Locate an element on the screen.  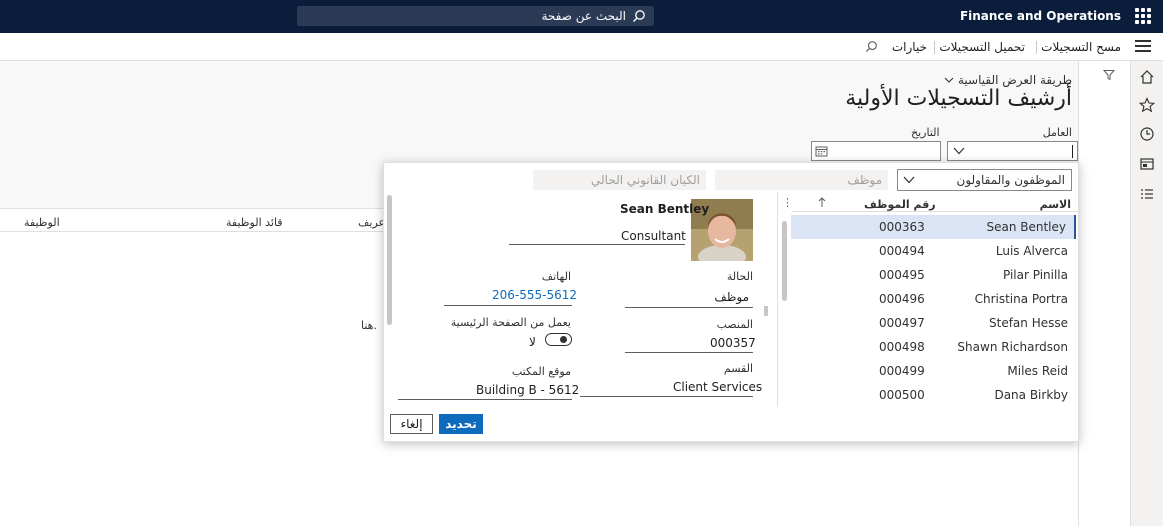
legal-entity-filter-field: الكيان القانوني الحالي is located at coordinates (619, 180).